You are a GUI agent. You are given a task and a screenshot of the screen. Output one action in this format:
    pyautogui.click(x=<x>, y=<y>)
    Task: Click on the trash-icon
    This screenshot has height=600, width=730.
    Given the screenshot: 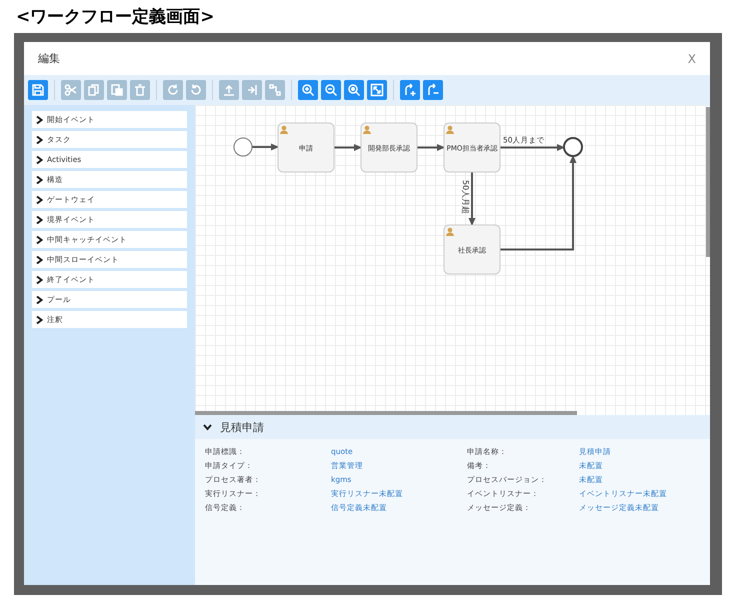 What is the action you would take?
    pyautogui.click(x=140, y=90)
    